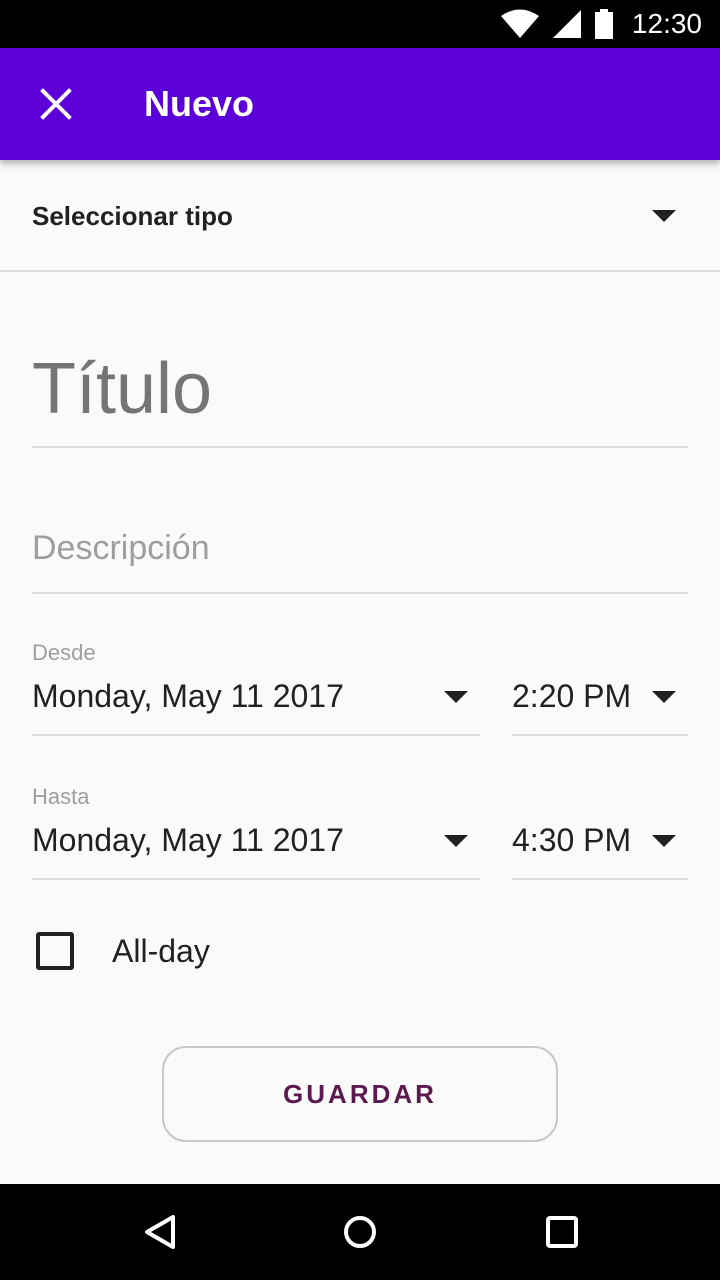  Describe the element at coordinates (603, 24) in the screenshot. I see `battery-icon` at that location.